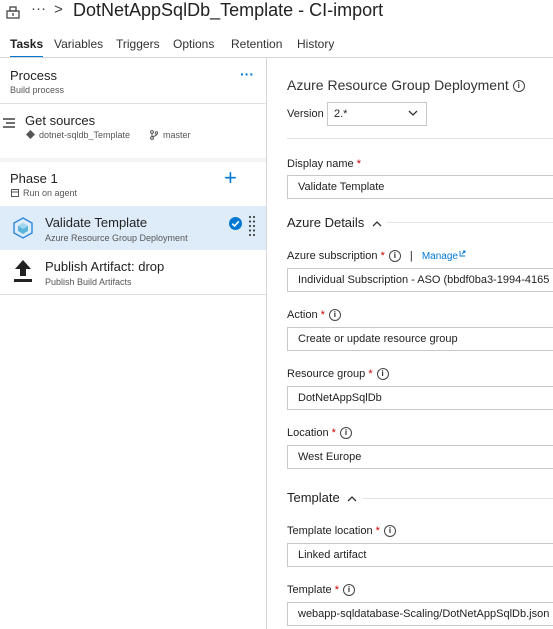  I want to click on phase-header: Phase 1 Run on agent +, so click(133, 184).